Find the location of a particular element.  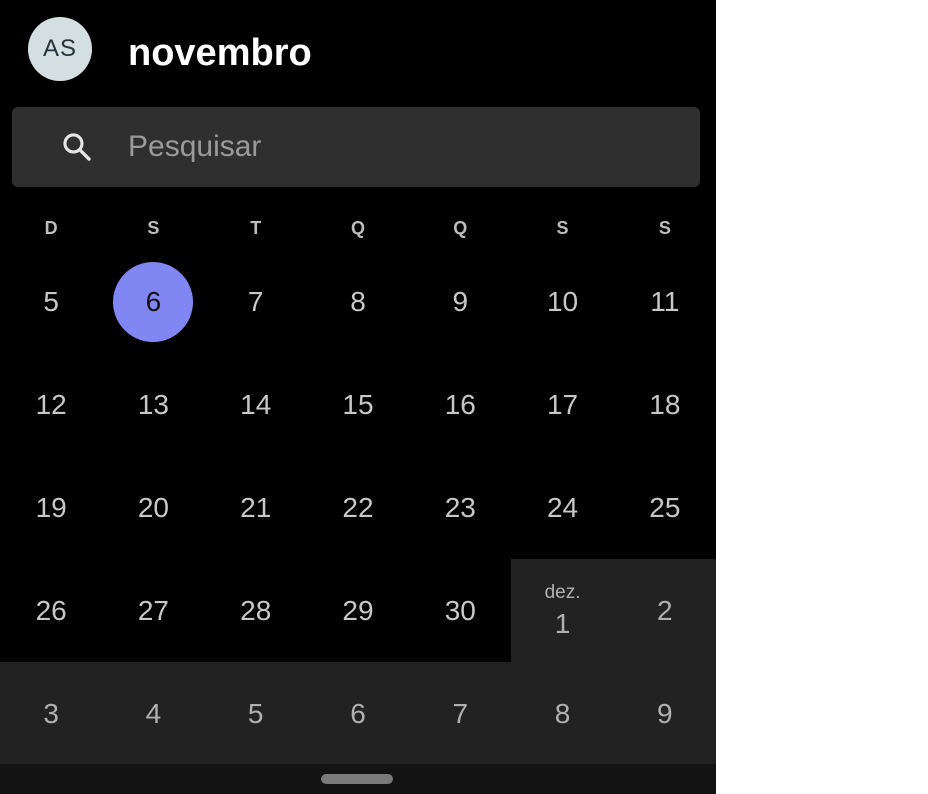

day-cell: 10 is located at coordinates (562, 301).